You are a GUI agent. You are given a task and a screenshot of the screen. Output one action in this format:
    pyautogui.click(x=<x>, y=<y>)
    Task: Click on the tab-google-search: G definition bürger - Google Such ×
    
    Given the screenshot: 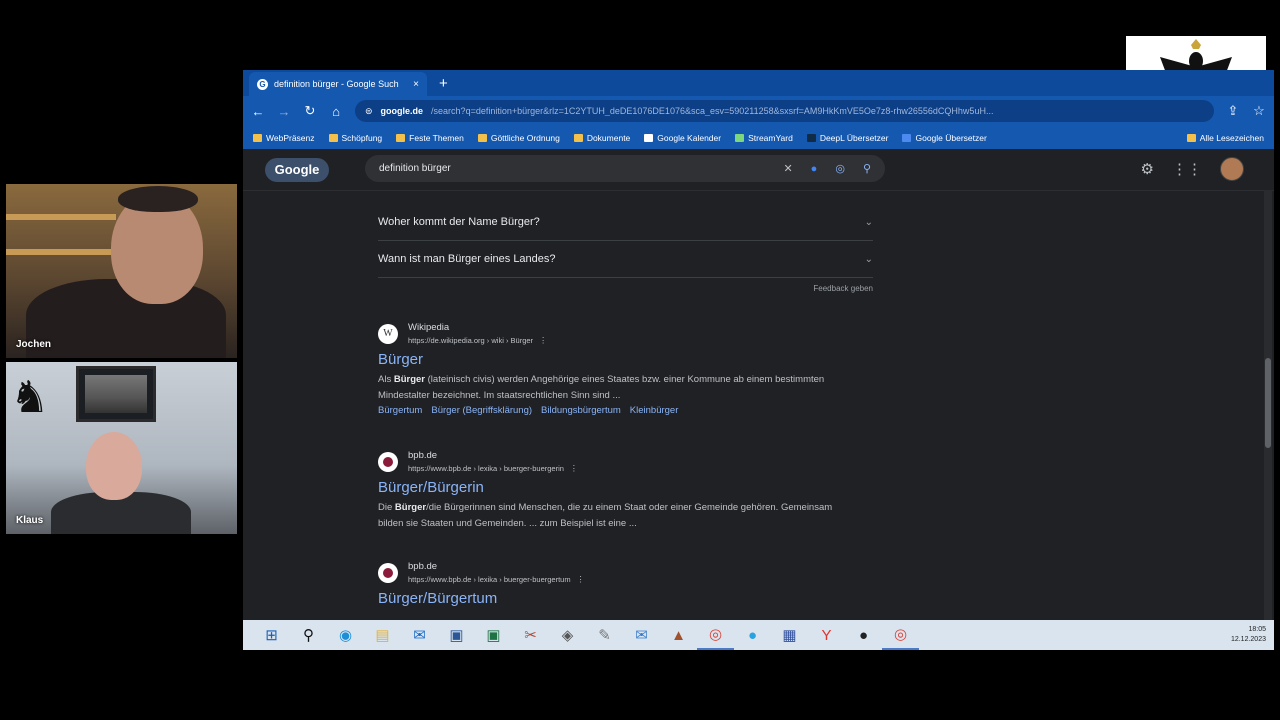 What is the action you would take?
    pyautogui.click(x=338, y=84)
    